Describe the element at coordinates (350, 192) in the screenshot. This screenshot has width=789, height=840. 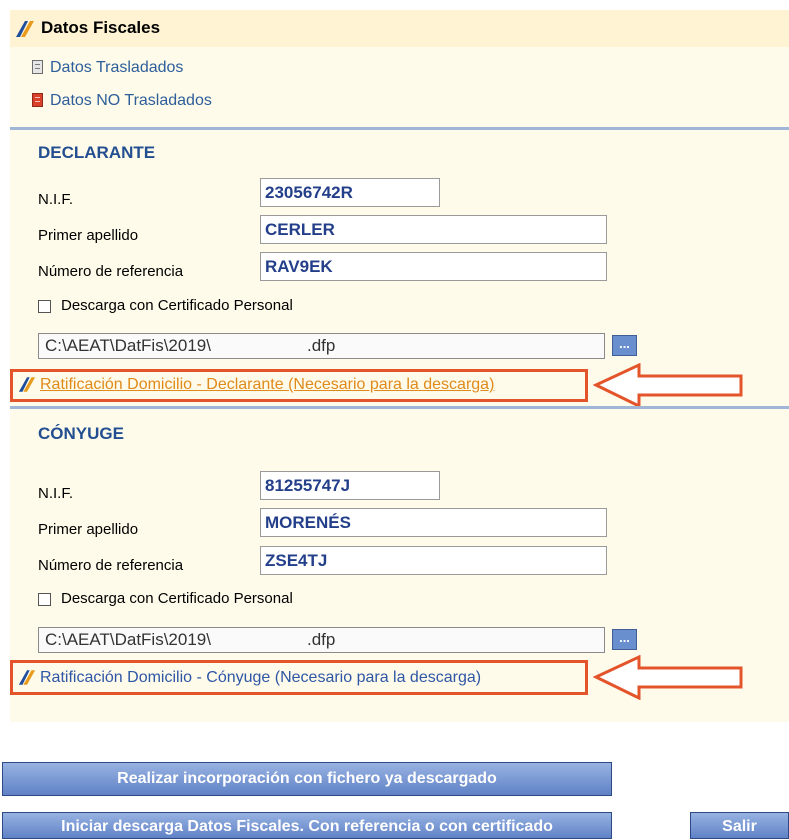
I see `declarante-nif-input` at that location.